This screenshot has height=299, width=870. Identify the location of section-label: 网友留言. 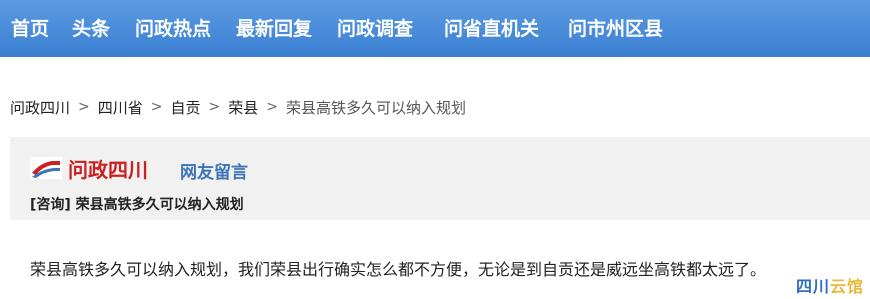
(214, 173).